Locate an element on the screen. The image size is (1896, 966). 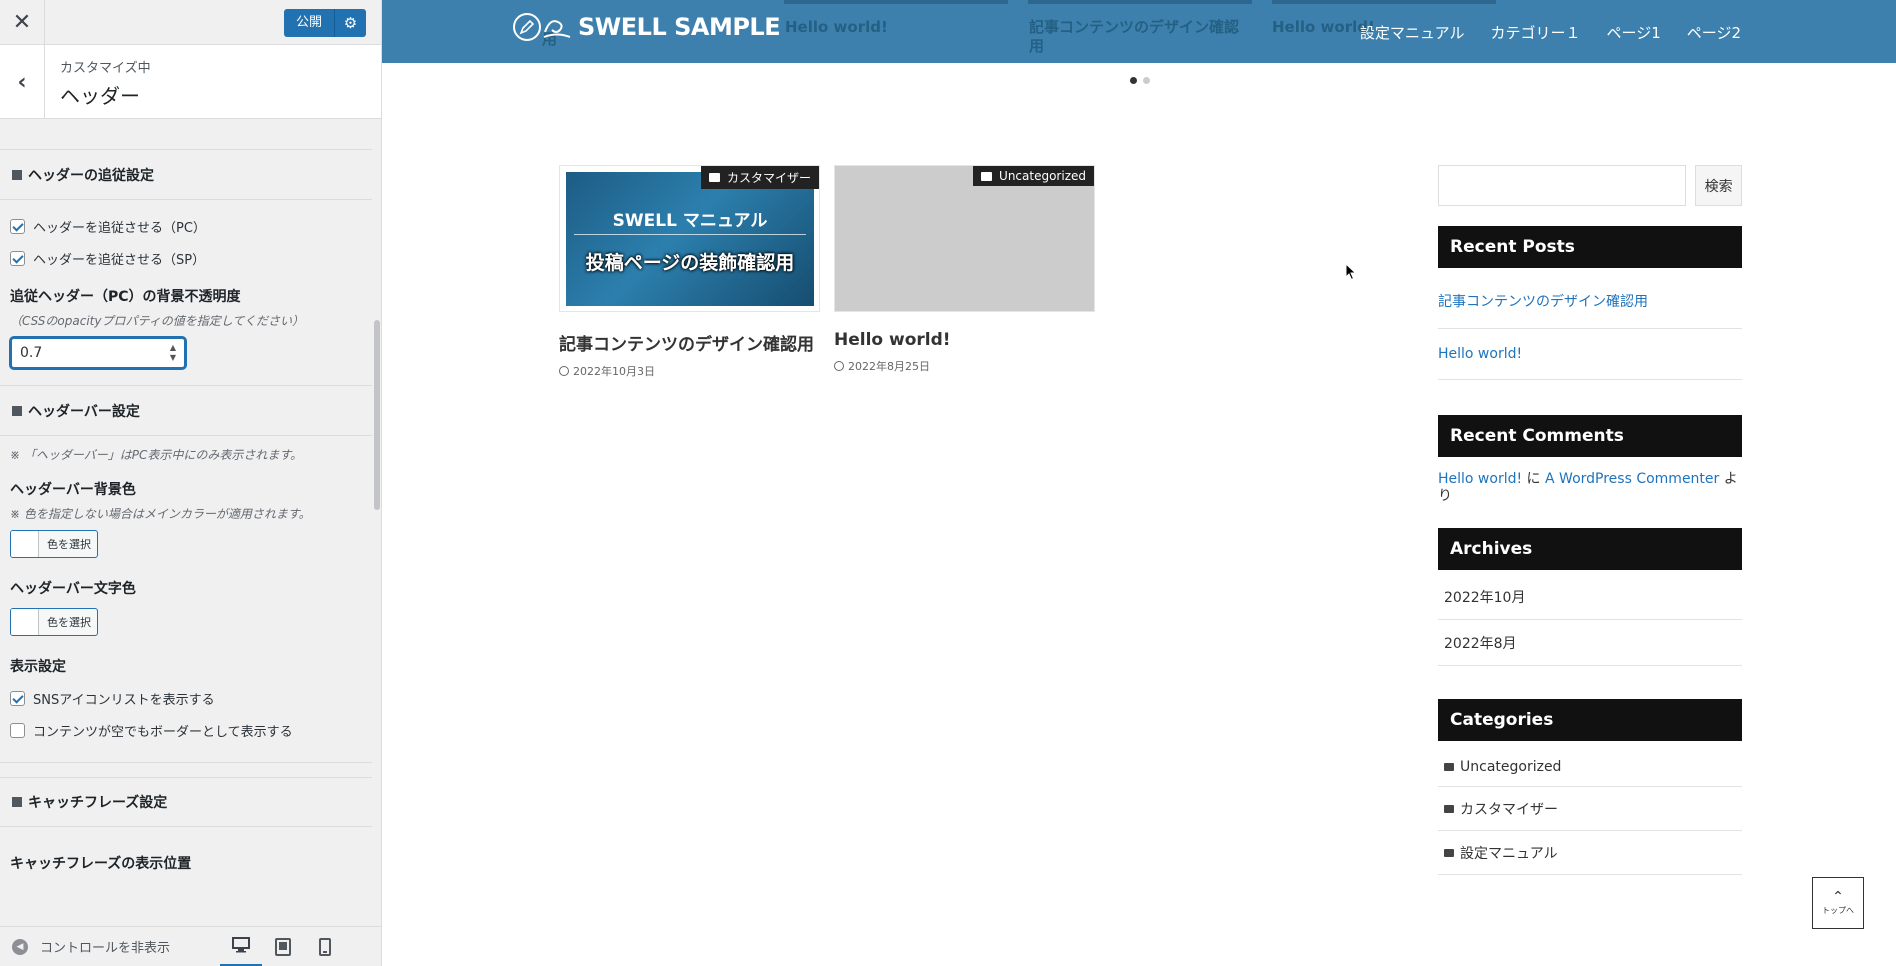
opacity-value: 0.7 is located at coordinates (31, 353).